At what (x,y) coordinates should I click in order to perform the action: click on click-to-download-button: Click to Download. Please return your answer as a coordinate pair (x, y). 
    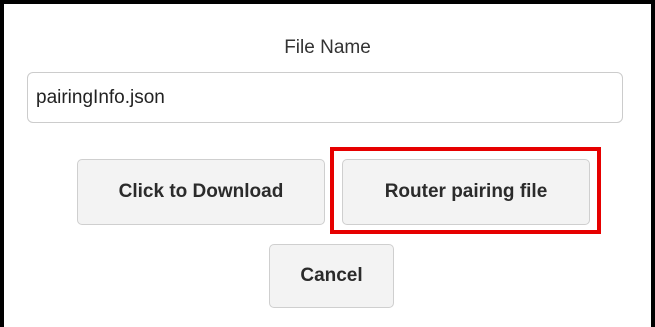
    Looking at the image, I should click on (201, 192).